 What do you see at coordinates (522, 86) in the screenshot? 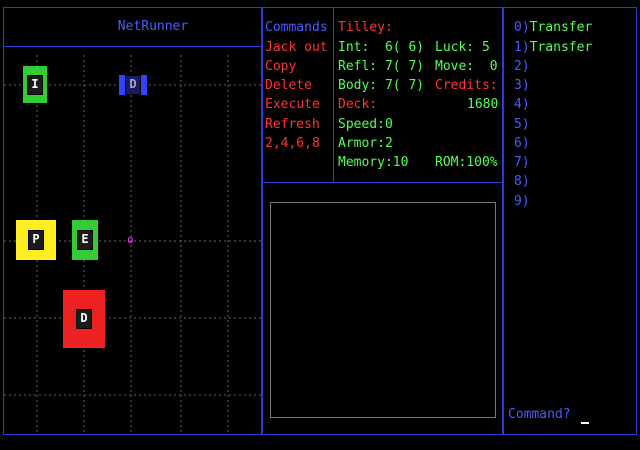
I see `program-slot-3: 3)` at bounding box center [522, 86].